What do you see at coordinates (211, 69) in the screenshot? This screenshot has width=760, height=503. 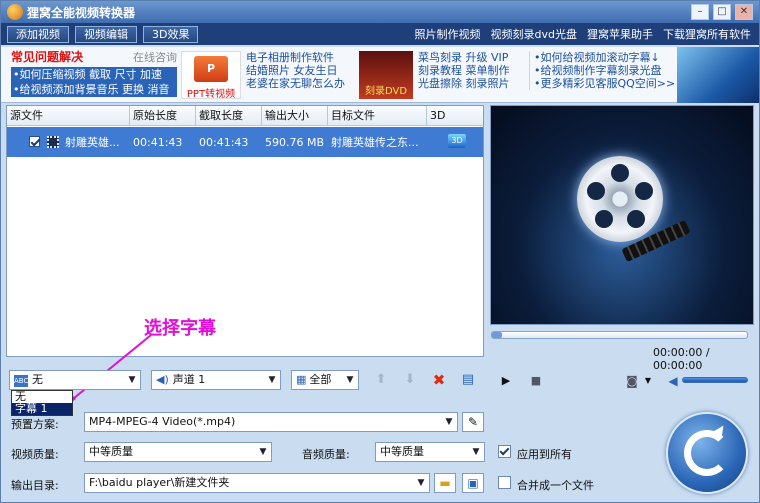 I see `ppt-icon: P` at bounding box center [211, 69].